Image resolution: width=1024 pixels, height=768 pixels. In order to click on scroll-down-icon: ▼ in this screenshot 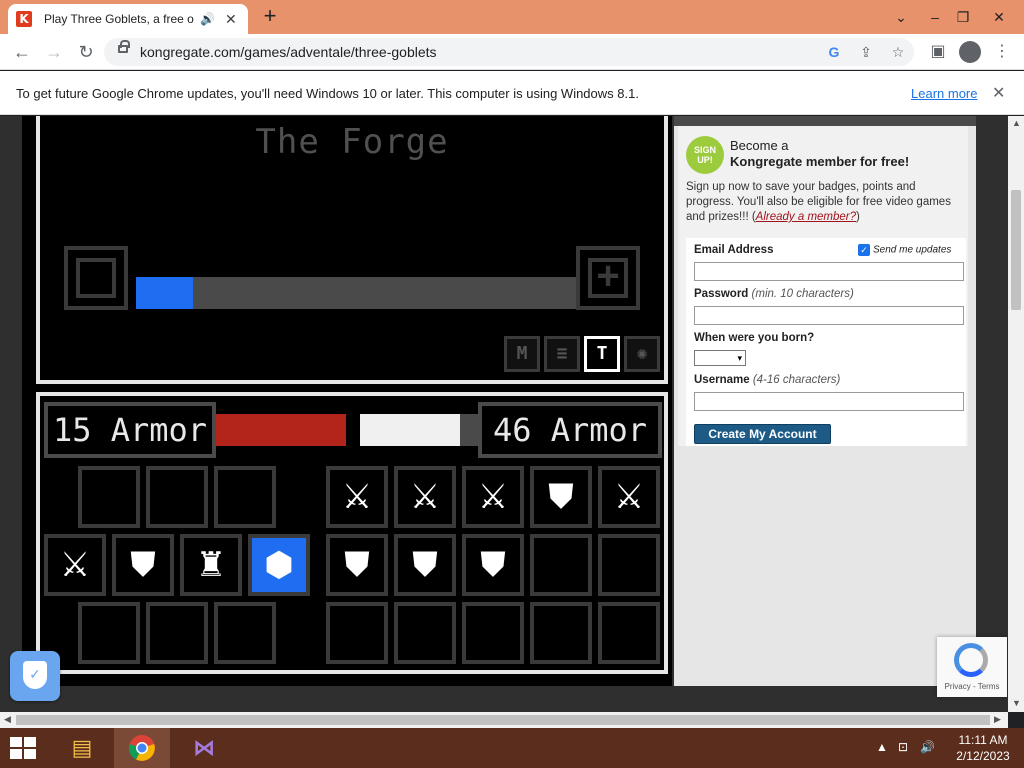, I will do `click(1016, 703)`.